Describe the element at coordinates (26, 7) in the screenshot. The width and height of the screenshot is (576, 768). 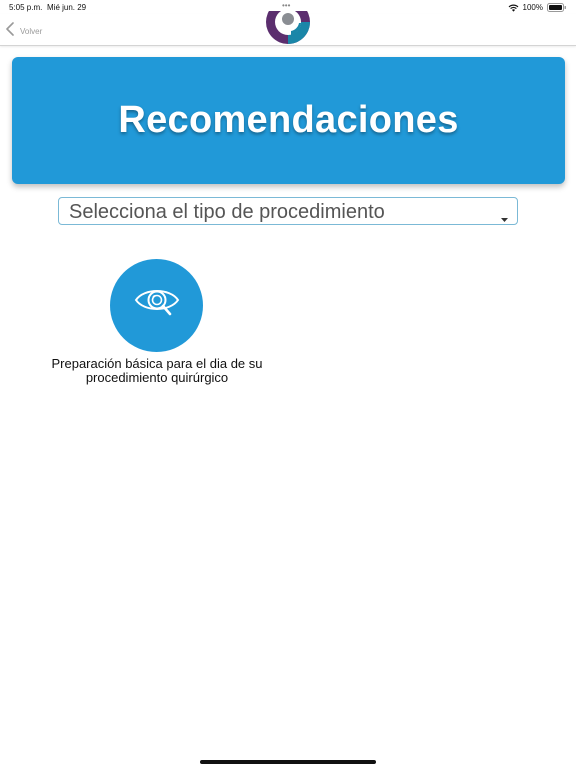
I see `status-time: 5:05 p.m.` at that location.